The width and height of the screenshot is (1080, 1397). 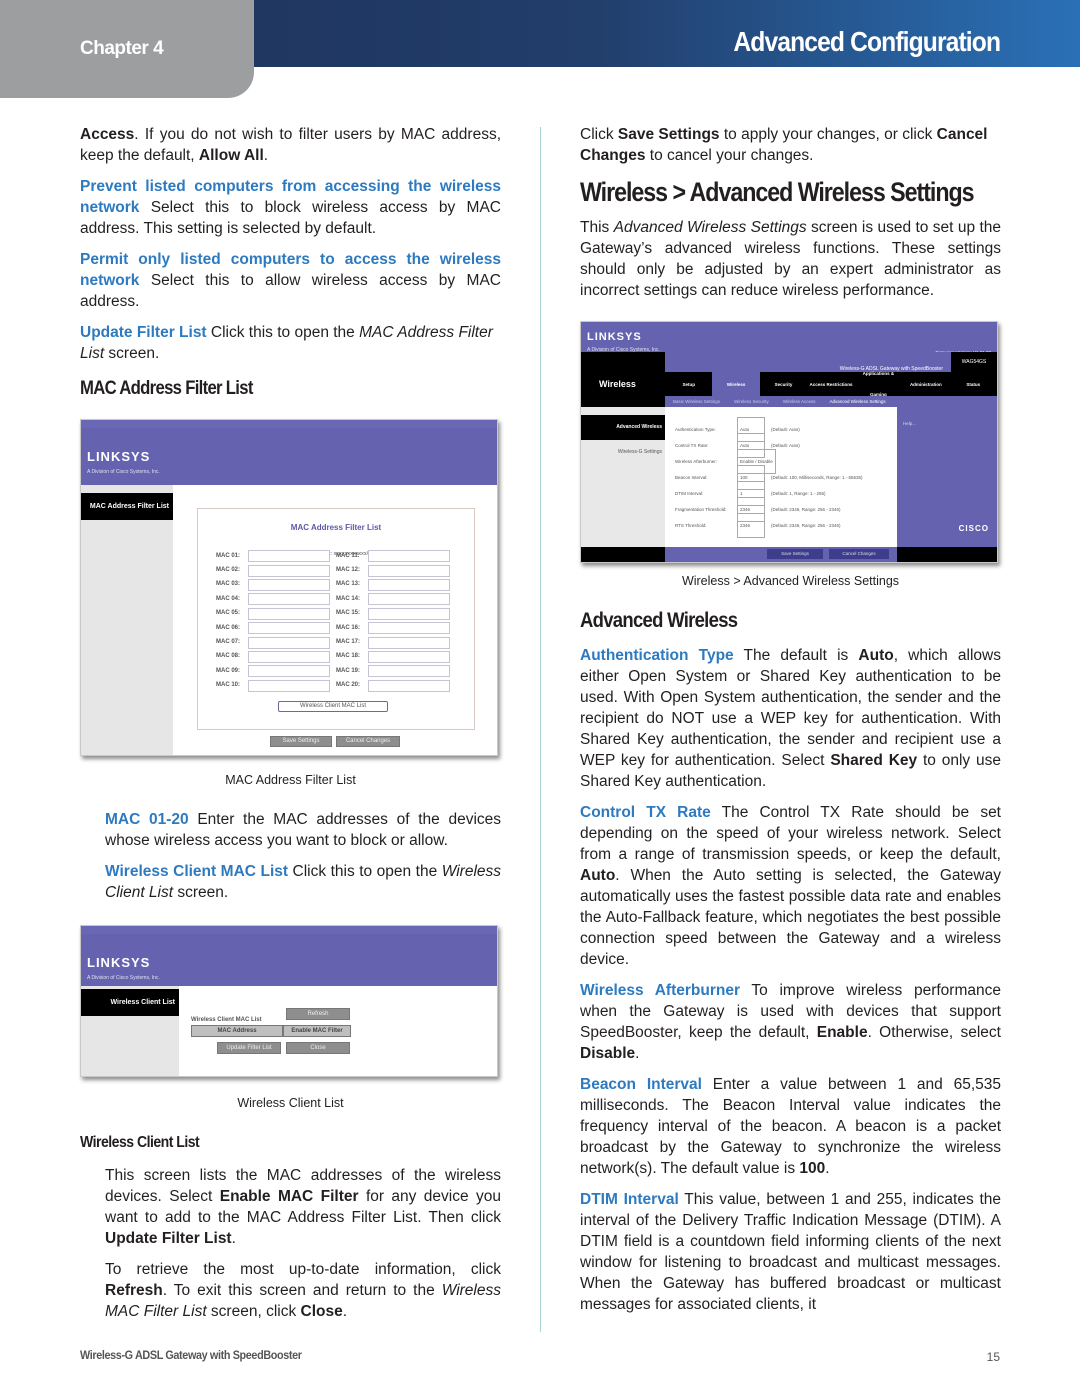 What do you see at coordinates (130, 1002) in the screenshot?
I see `side-title-2: Wireless Client List` at bounding box center [130, 1002].